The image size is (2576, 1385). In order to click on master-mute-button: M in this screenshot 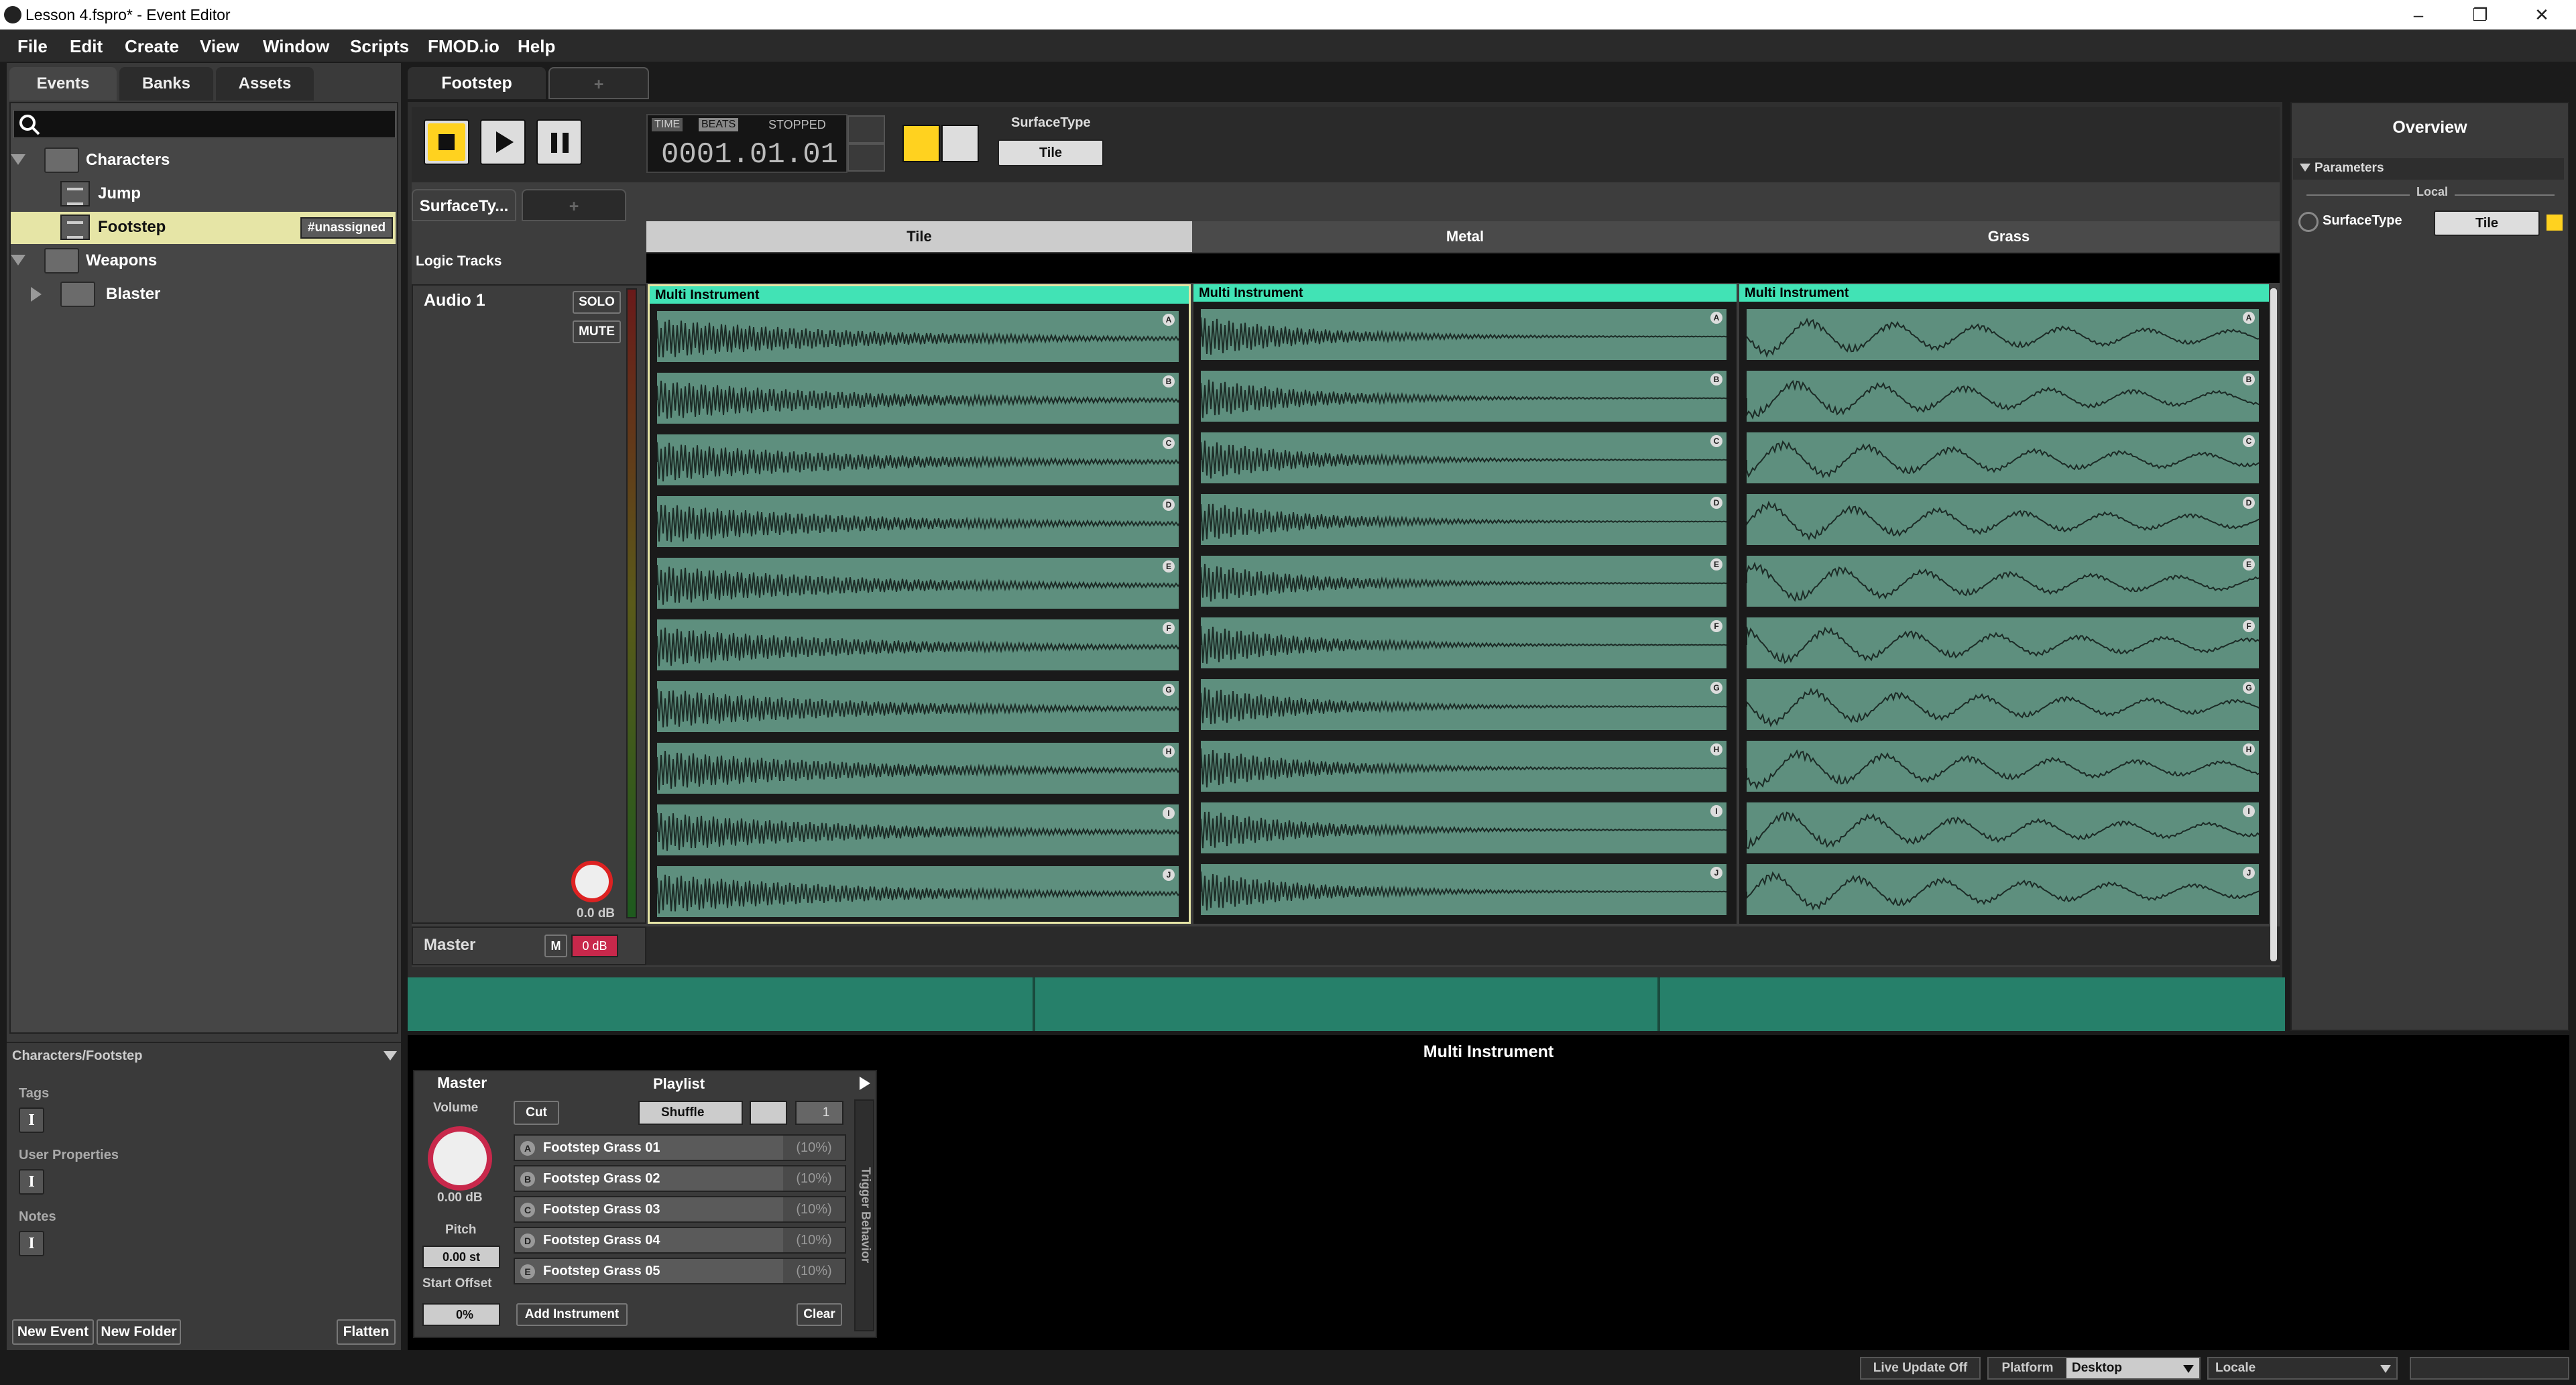, I will do `click(555, 946)`.